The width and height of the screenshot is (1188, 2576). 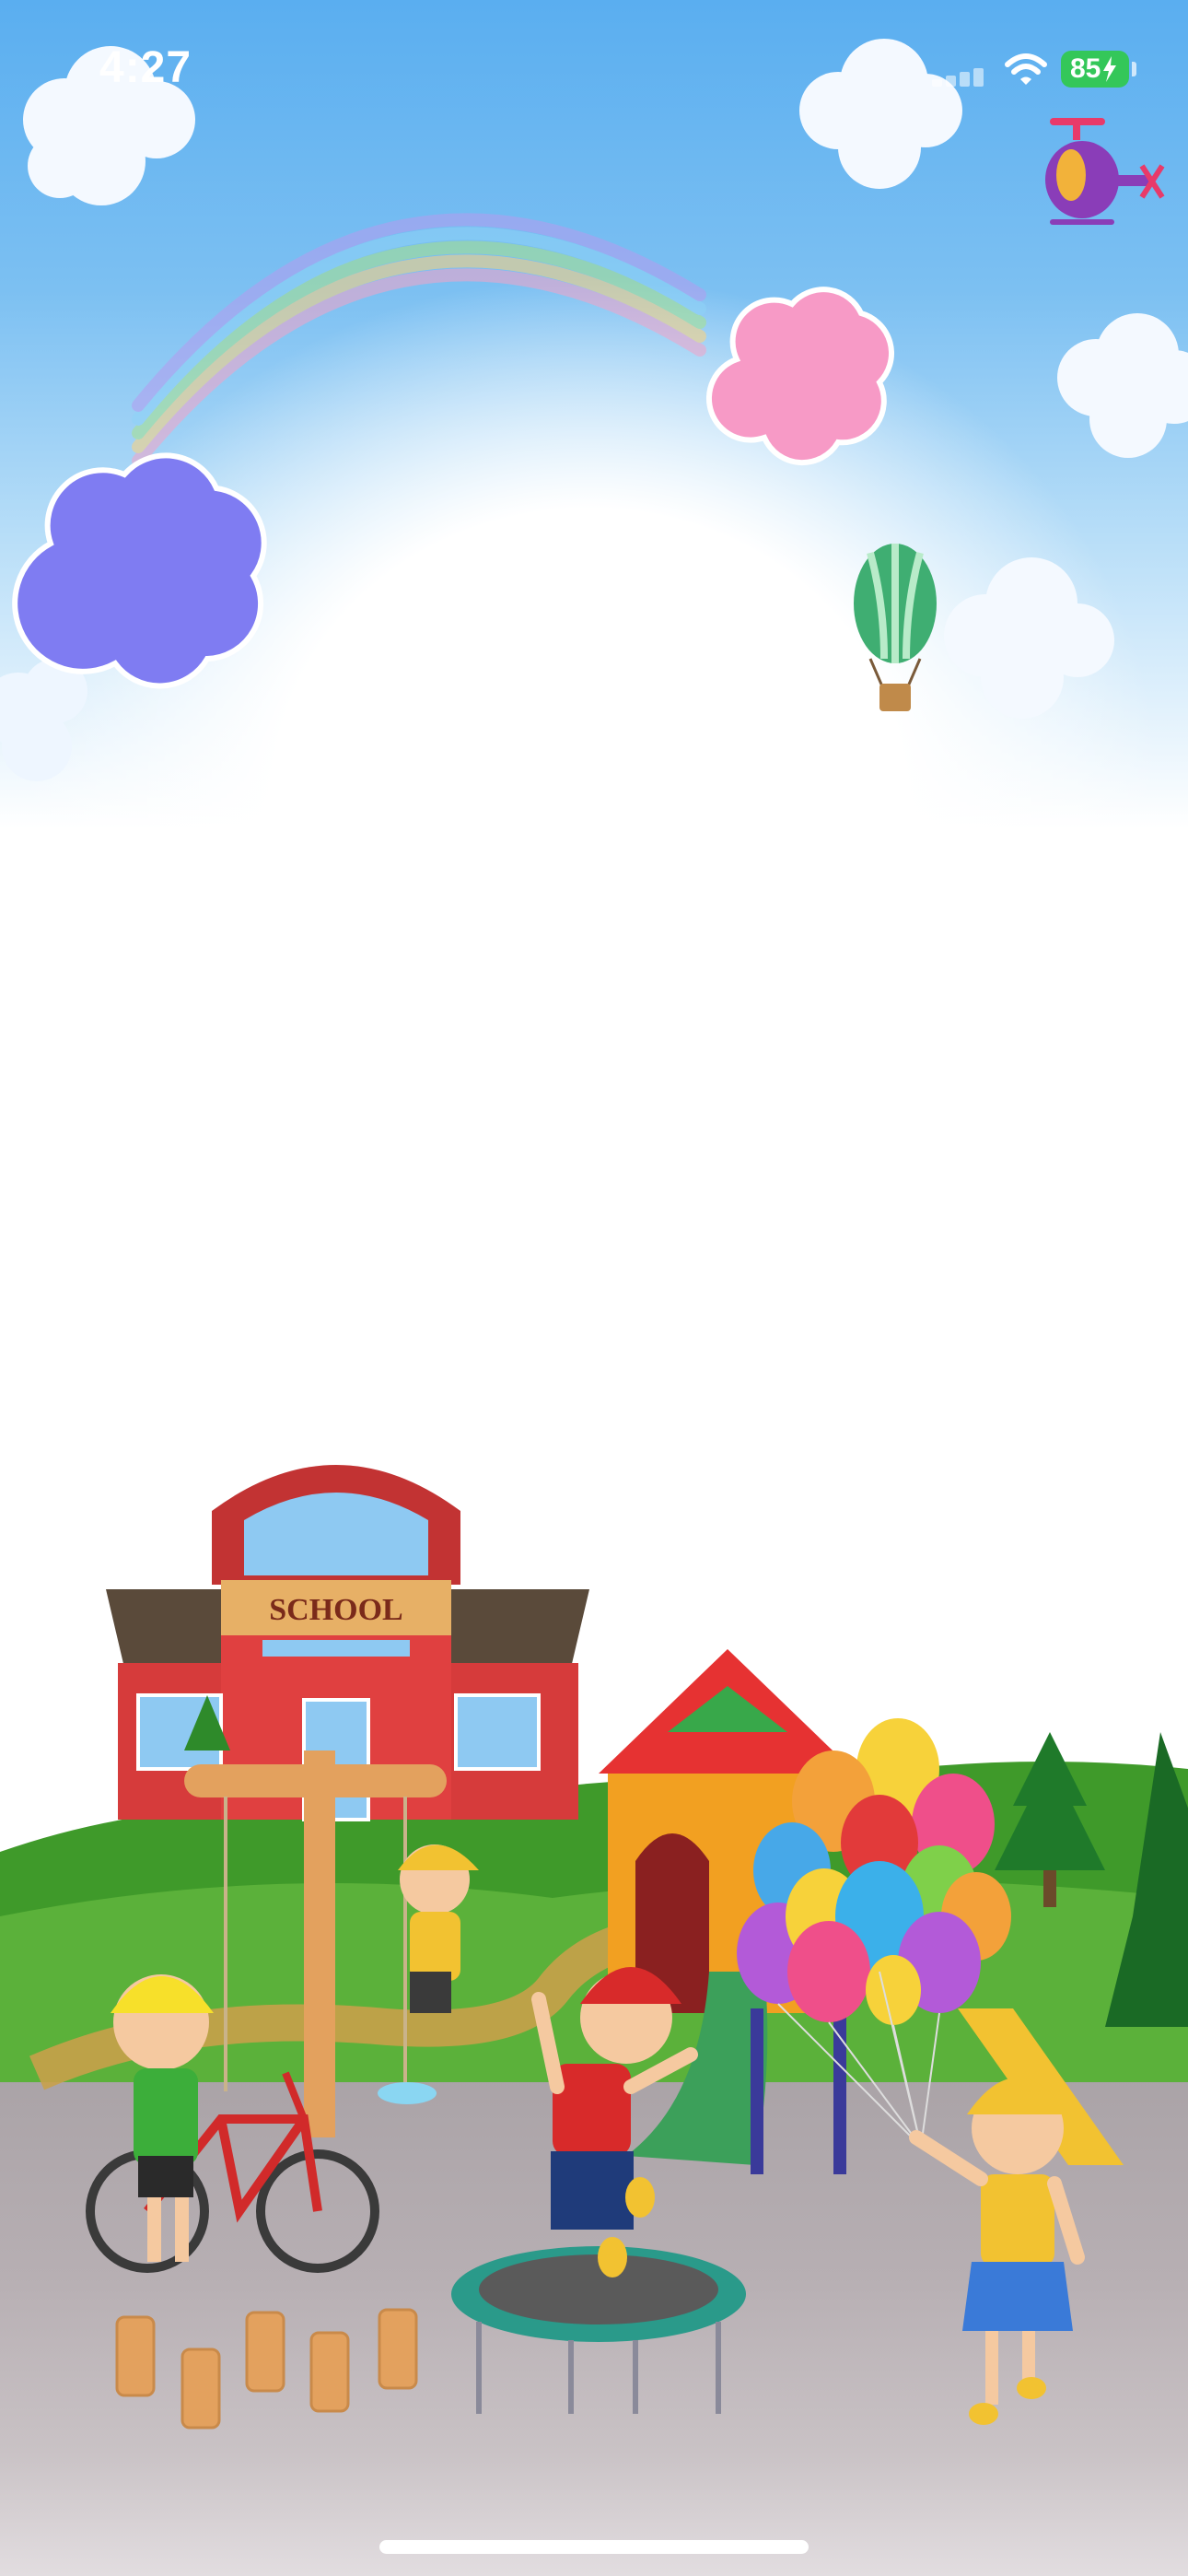 I want to click on trampoline, so click(x=598, y=2330).